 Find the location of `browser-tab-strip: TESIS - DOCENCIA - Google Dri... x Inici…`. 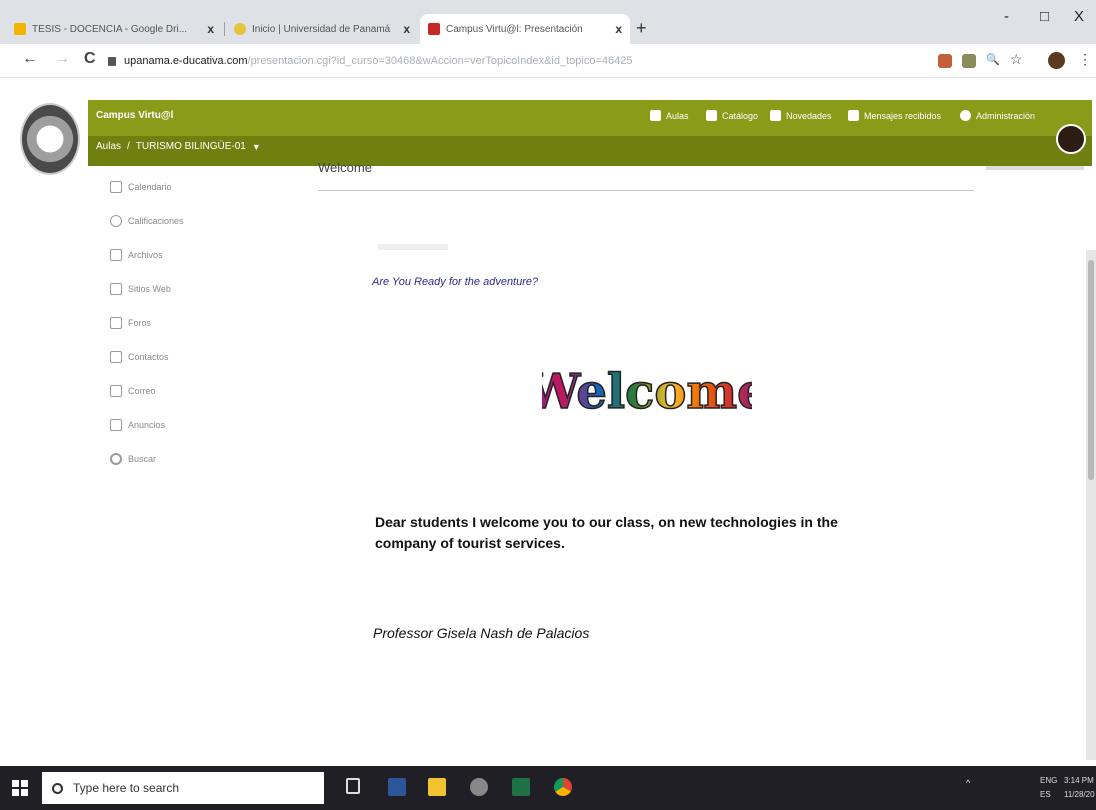

browser-tab-strip: TESIS - DOCENCIA - Google Dri... x Inici… is located at coordinates (548, 22).